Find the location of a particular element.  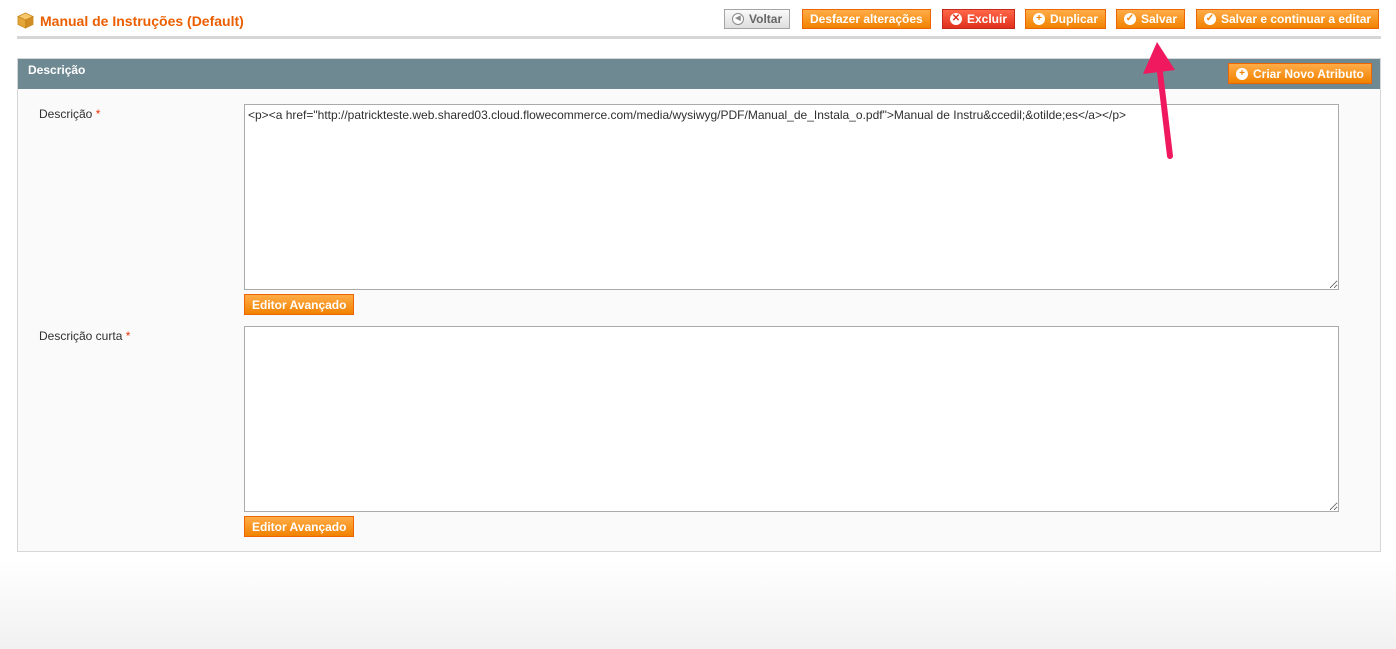

title-wrap: Manual de Instruções (Default) is located at coordinates (130, 20).